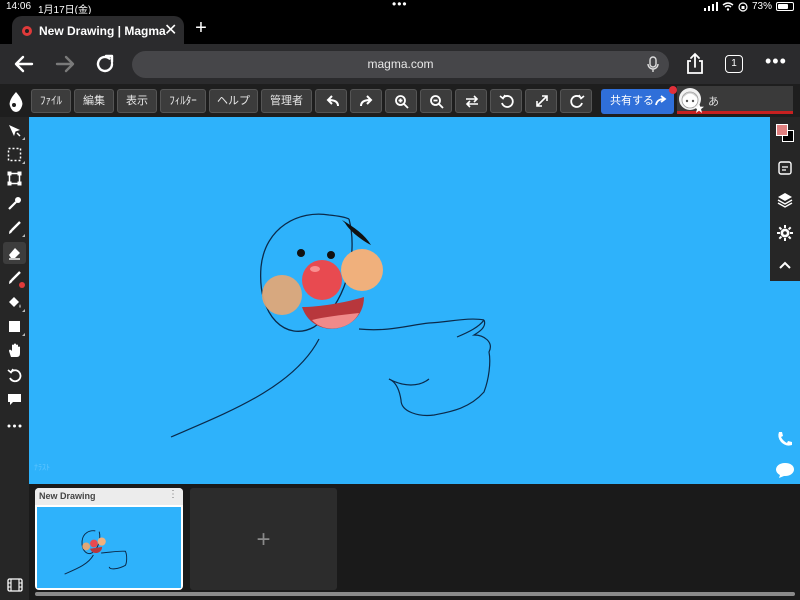 This screenshot has width=800, height=600. I want to click on rotate-tool, so click(14, 376).